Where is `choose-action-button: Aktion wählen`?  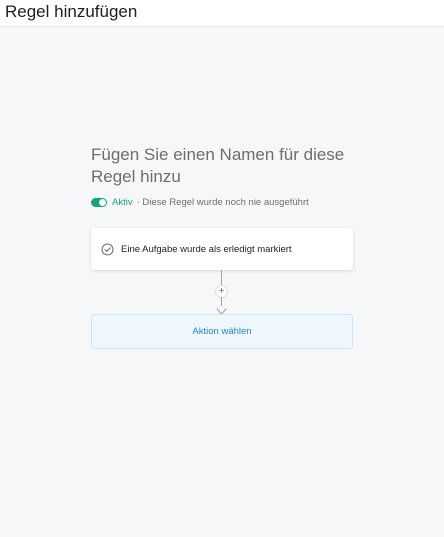
choose-action-button: Aktion wählen is located at coordinates (222, 331).